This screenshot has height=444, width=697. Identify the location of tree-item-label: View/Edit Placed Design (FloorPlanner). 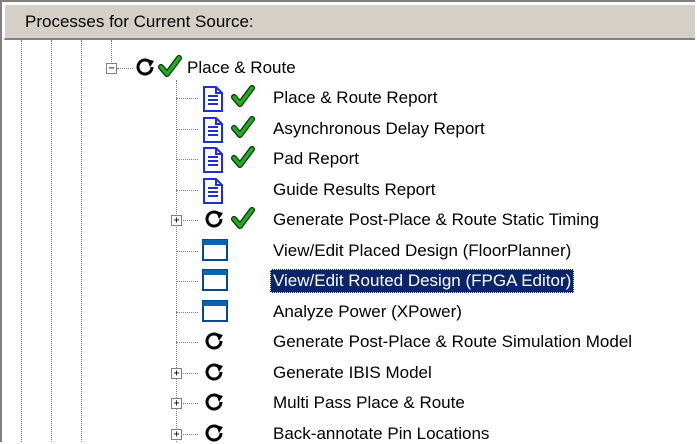
(422, 251).